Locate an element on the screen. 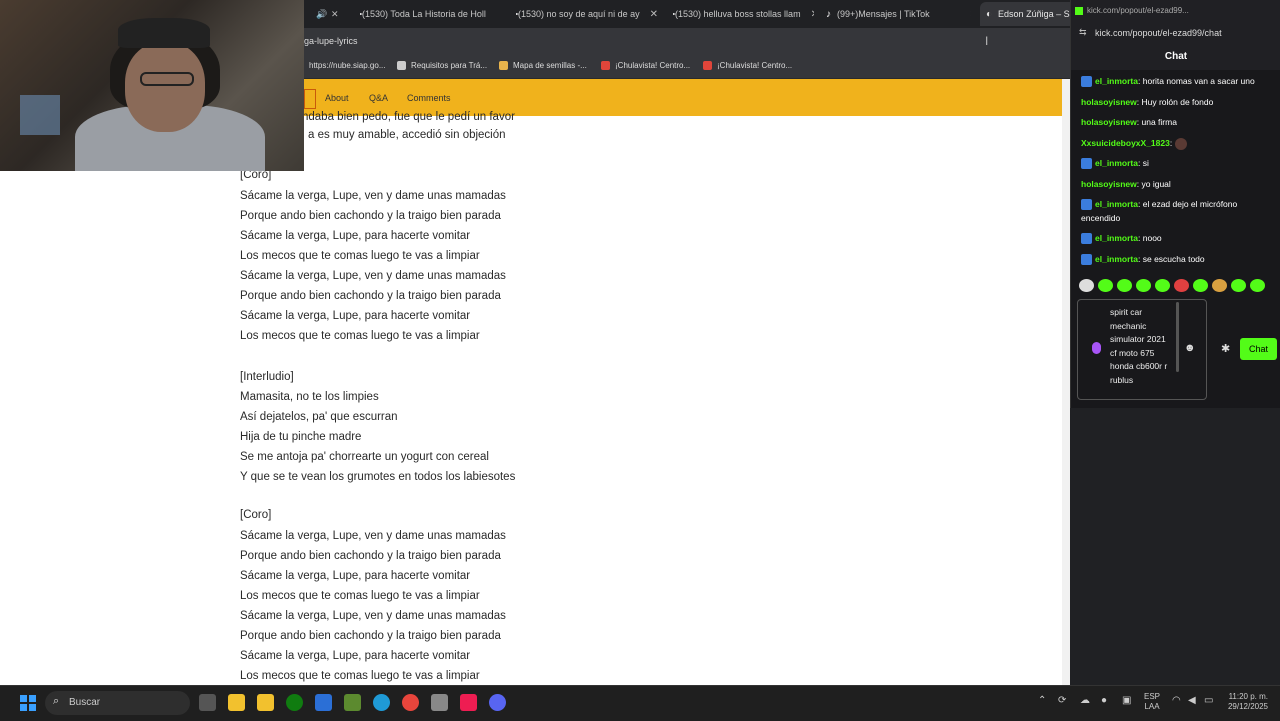 The image size is (1280, 721). chat-text: yo igual is located at coordinates (1155, 184).